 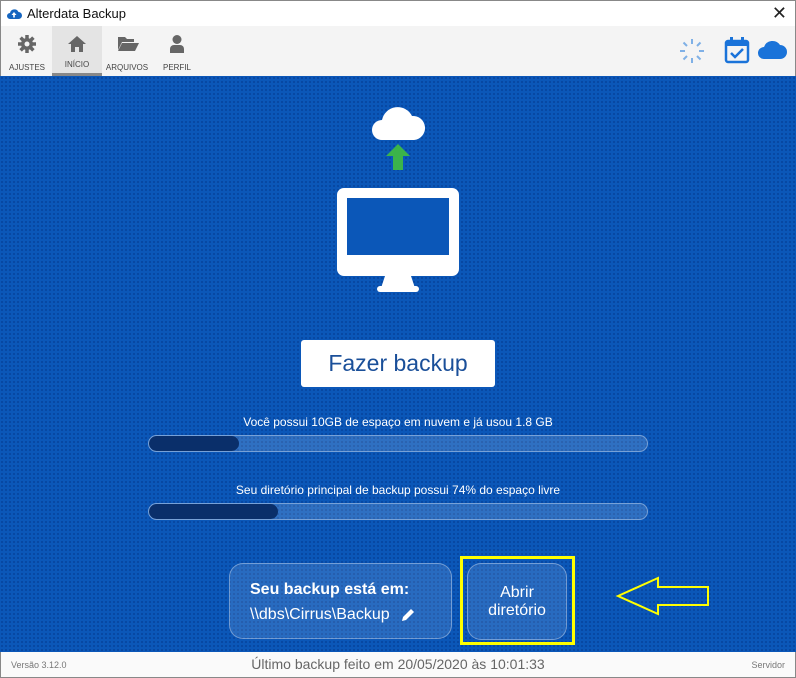 I want to click on app-cloud-icon, so click(x=14, y=14).